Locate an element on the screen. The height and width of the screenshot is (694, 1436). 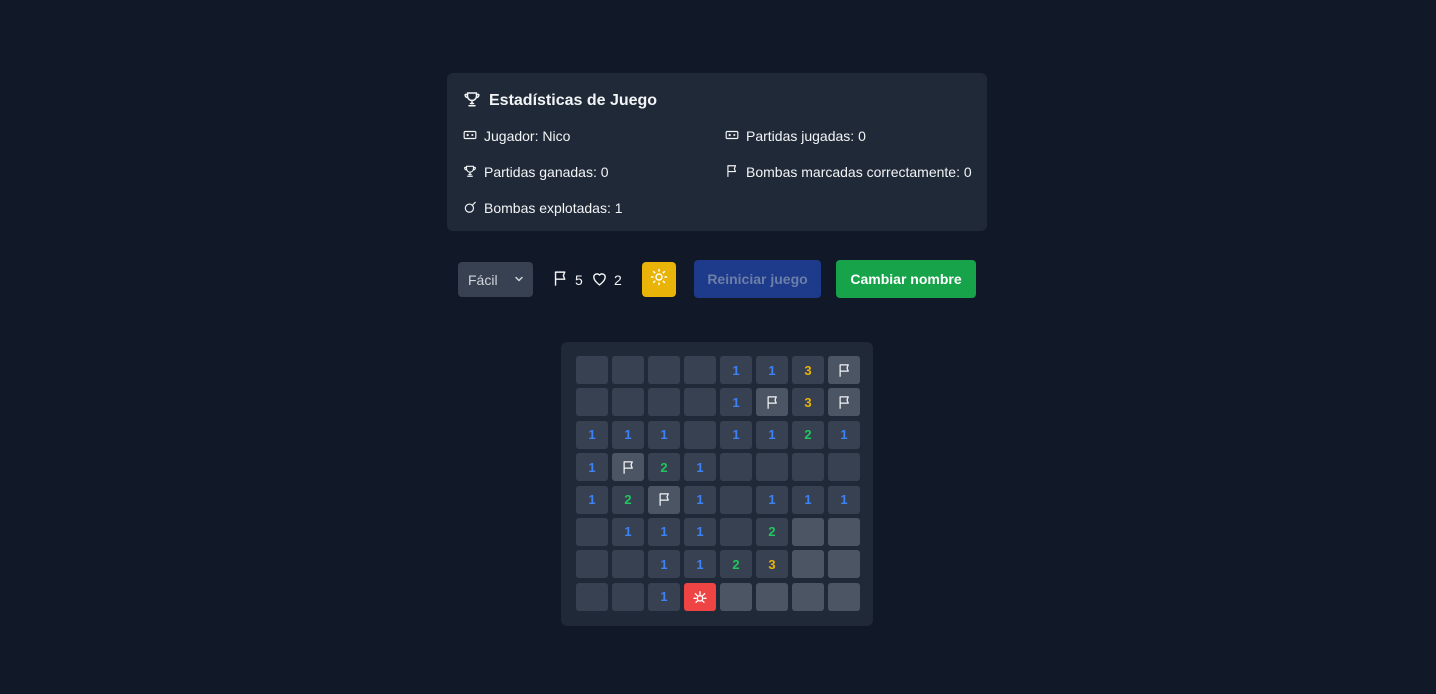
rename-button: Cambiar nombre is located at coordinates (906, 279).